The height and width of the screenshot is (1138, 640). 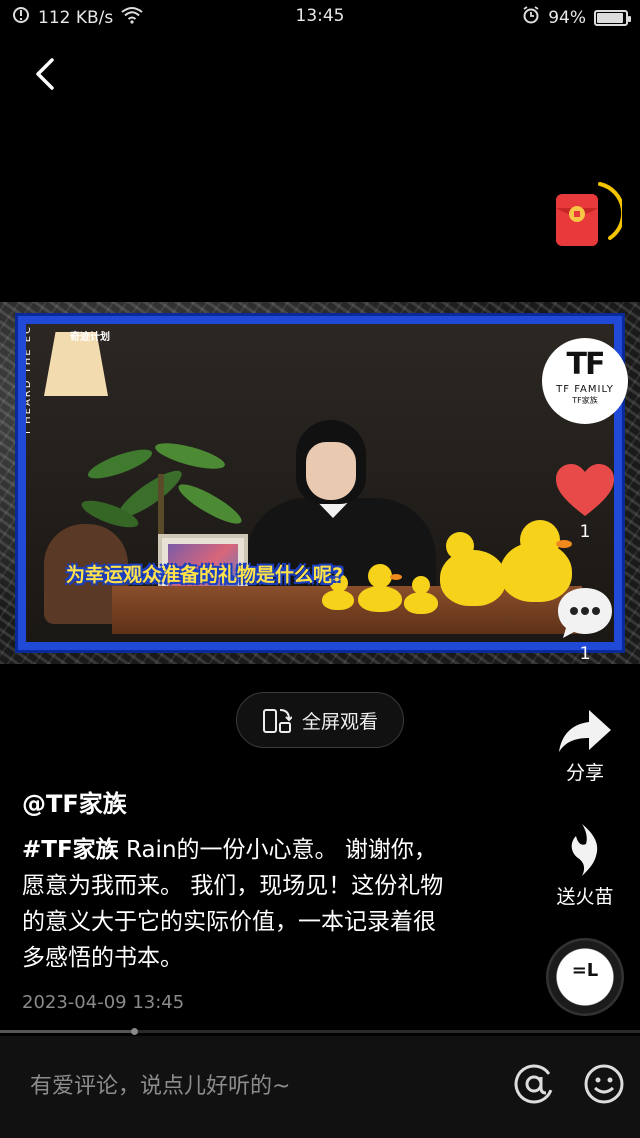 What do you see at coordinates (585, 532) in the screenshot?
I see `like-count: 1` at bounding box center [585, 532].